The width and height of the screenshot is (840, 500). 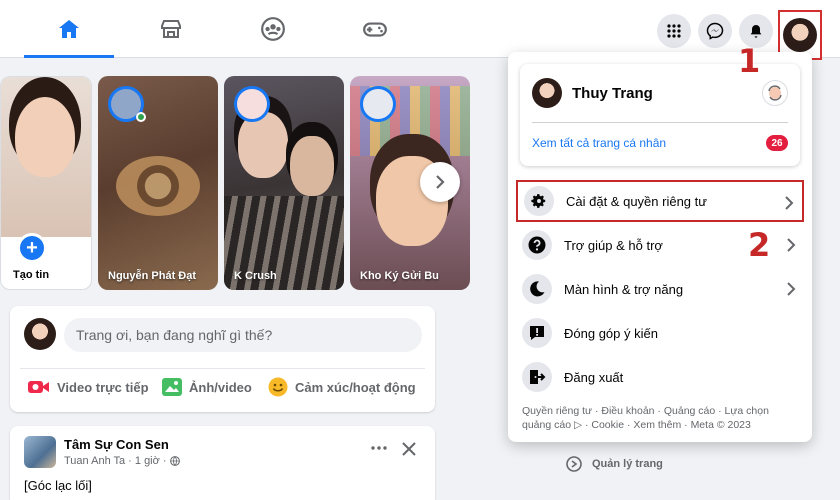 I want to click on marketplace-tab, so click(x=171, y=29).